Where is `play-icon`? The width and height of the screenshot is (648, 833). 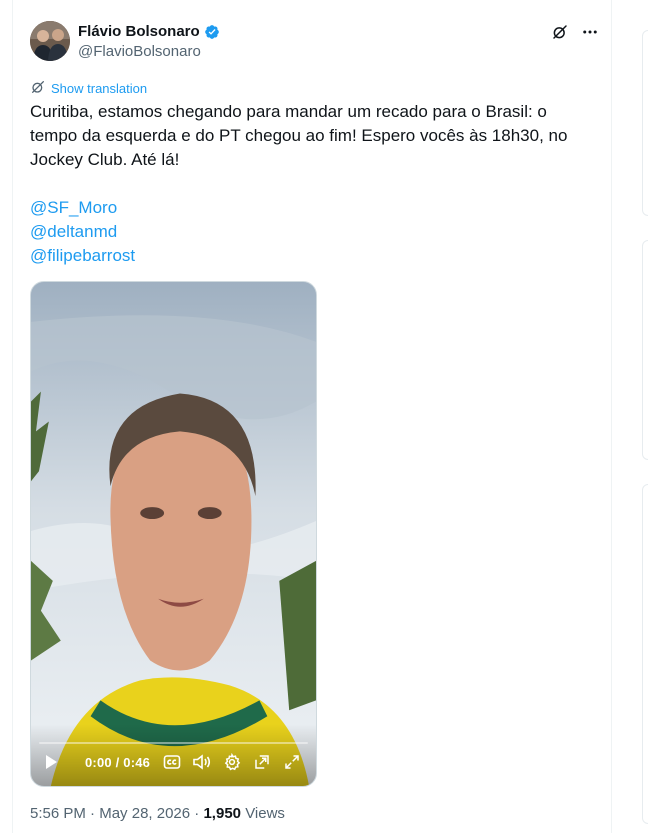 play-icon is located at coordinates (51, 762).